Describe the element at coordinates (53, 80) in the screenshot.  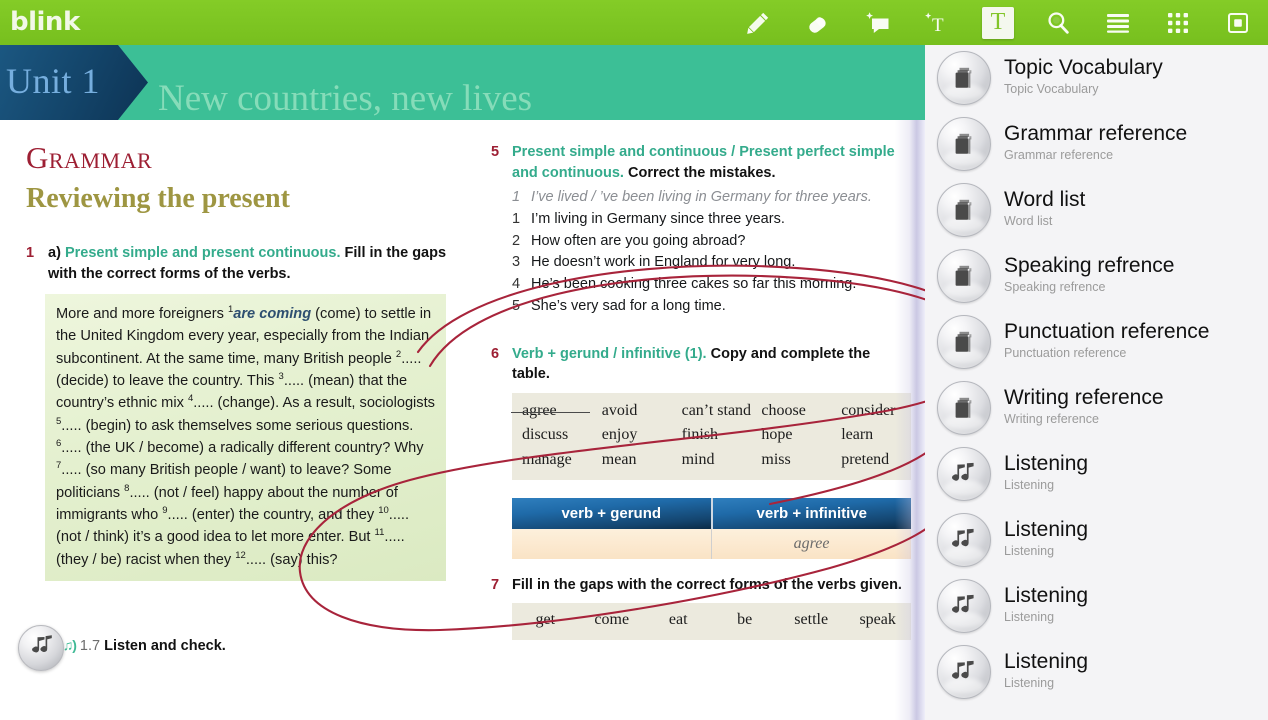
I see `unit-label: Unit 1` at that location.